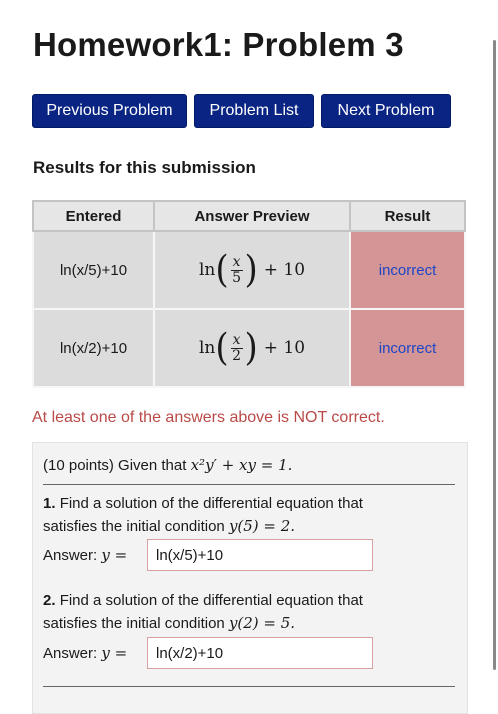  I want to click on entered-cell: ln(x/2)+10, so click(93, 348).